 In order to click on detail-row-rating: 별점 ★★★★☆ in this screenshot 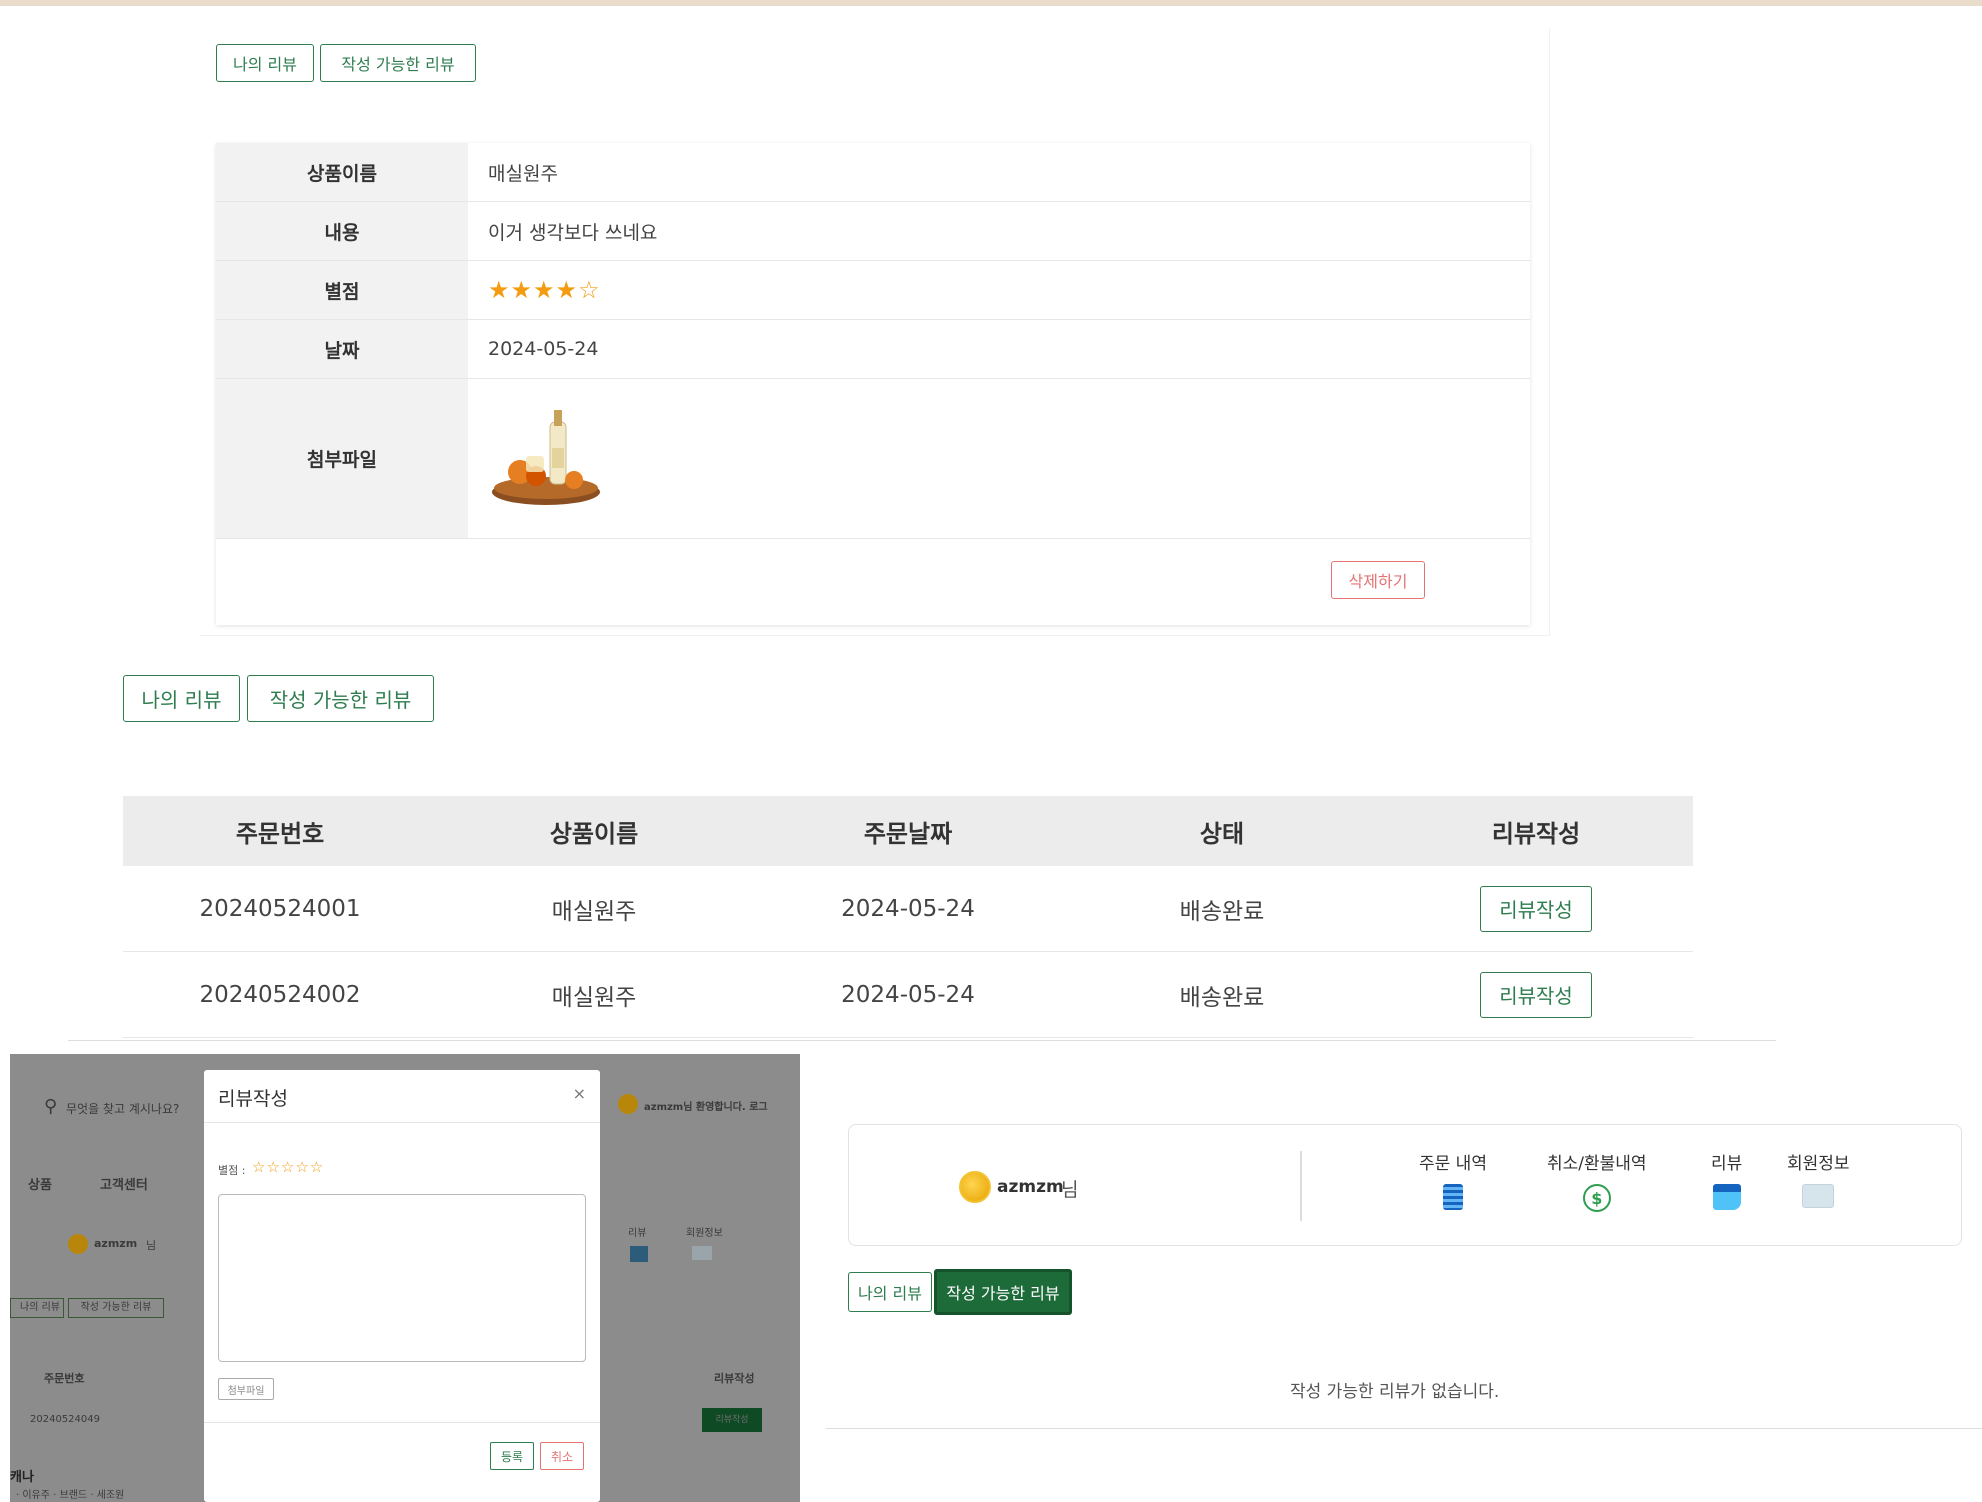, I will do `click(873, 290)`.